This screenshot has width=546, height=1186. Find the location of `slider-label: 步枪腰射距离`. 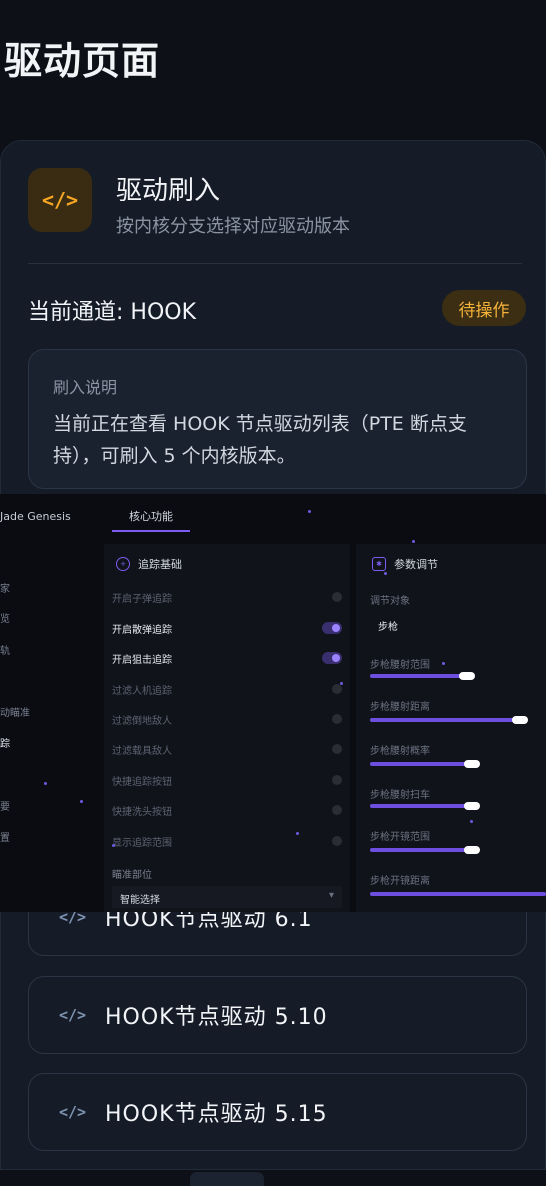

slider-label: 步枪腰射距离 is located at coordinates (400, 707).